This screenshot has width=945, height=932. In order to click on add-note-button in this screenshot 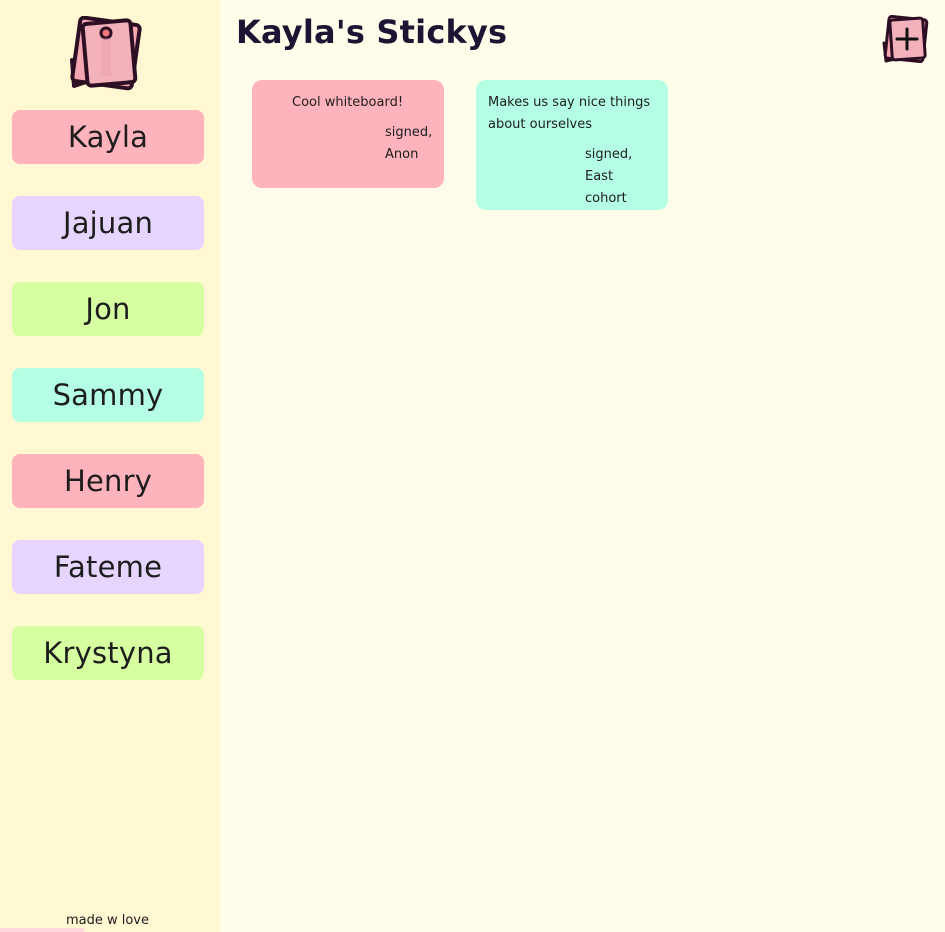, I will do `click(906, 39)`.